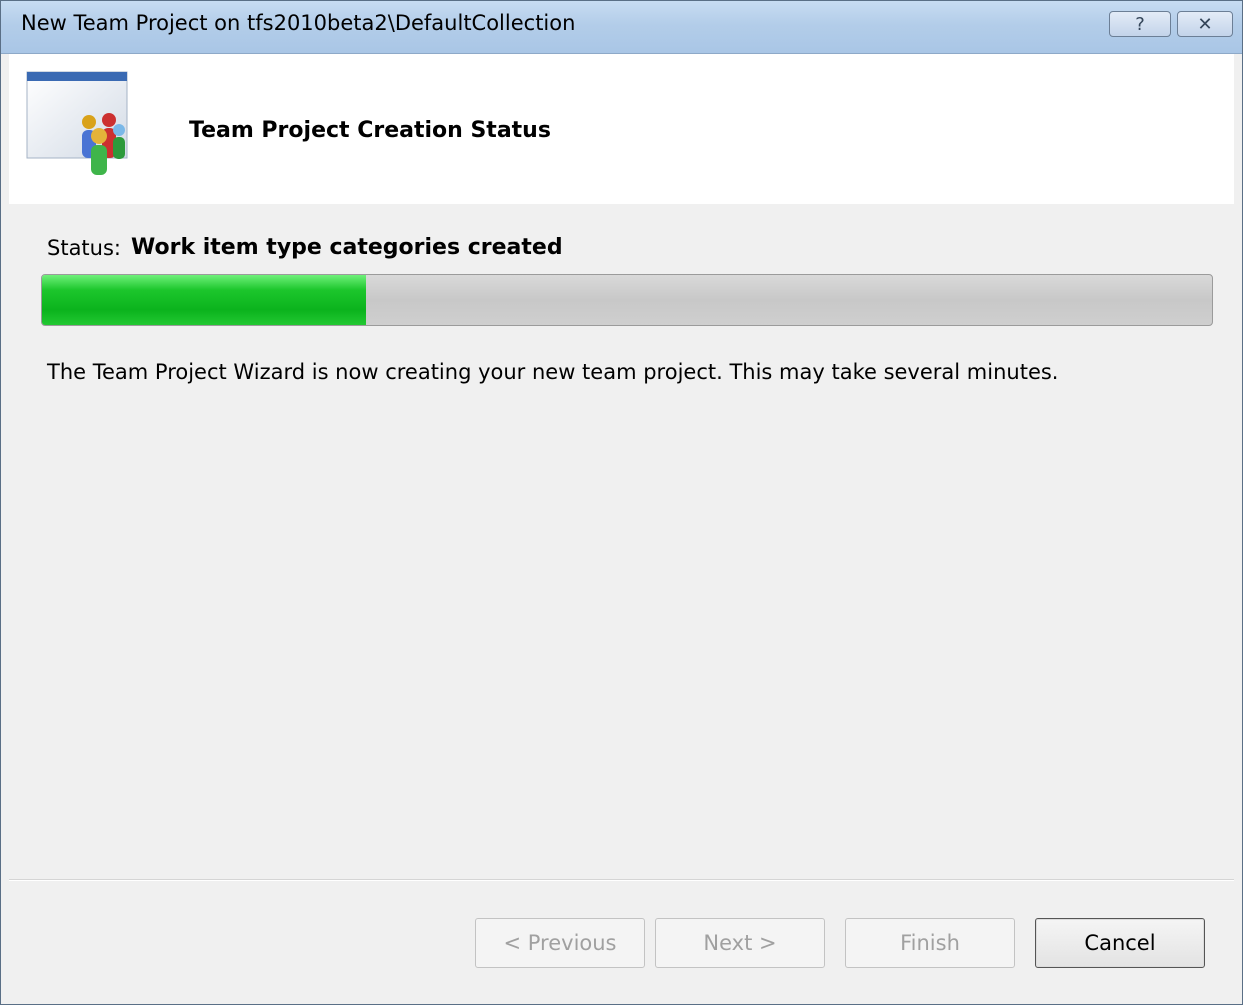 Image resolution: width=1243 pixels, height=1005 pixels. I want to click on previous-button: < Previous, so click(560, 943).